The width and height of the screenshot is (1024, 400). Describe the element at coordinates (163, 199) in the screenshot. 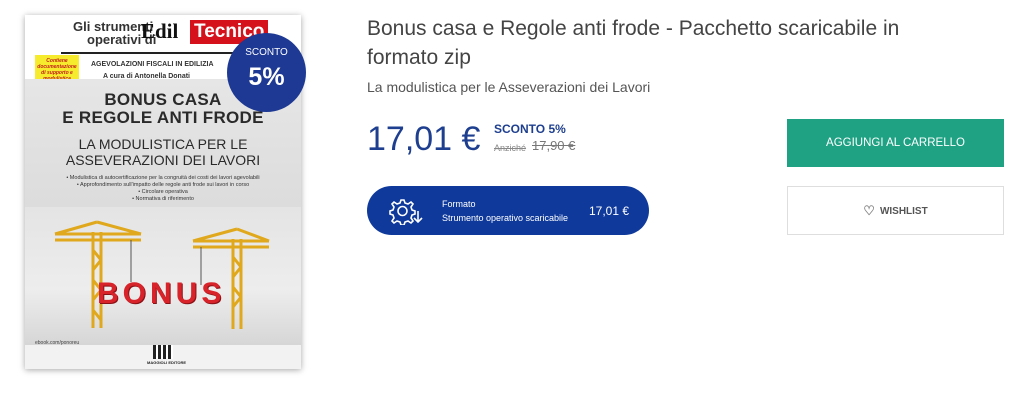

I see `cover-bullet: • Normativa di riferimento` at that location.